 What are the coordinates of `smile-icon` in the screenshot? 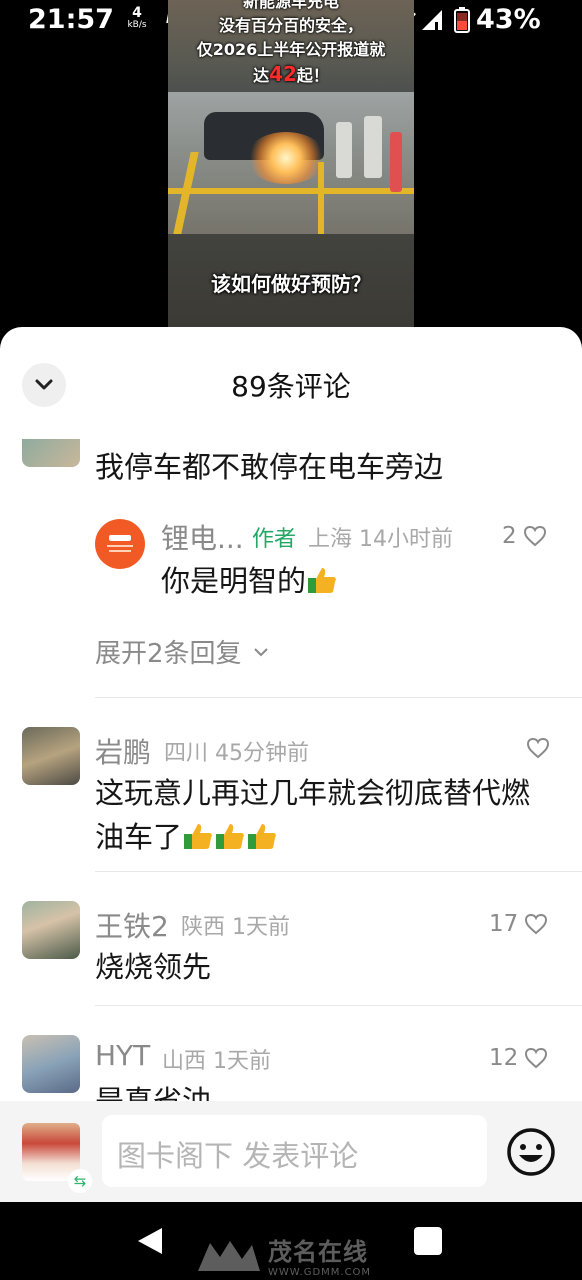 It's located at (531, 1152).